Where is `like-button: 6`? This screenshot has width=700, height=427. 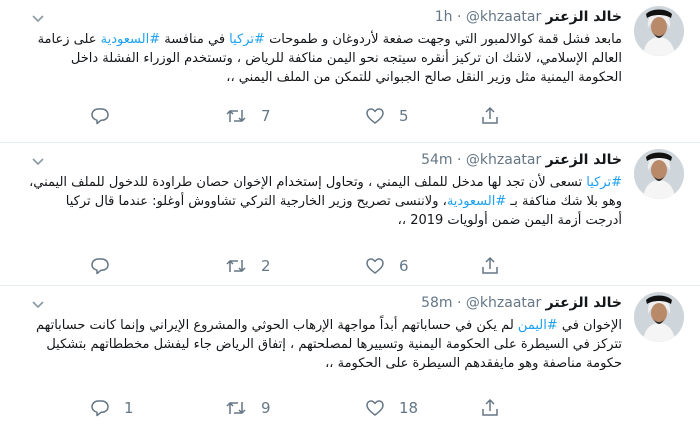 like-button: 6 is located at coordinates (387, 266).